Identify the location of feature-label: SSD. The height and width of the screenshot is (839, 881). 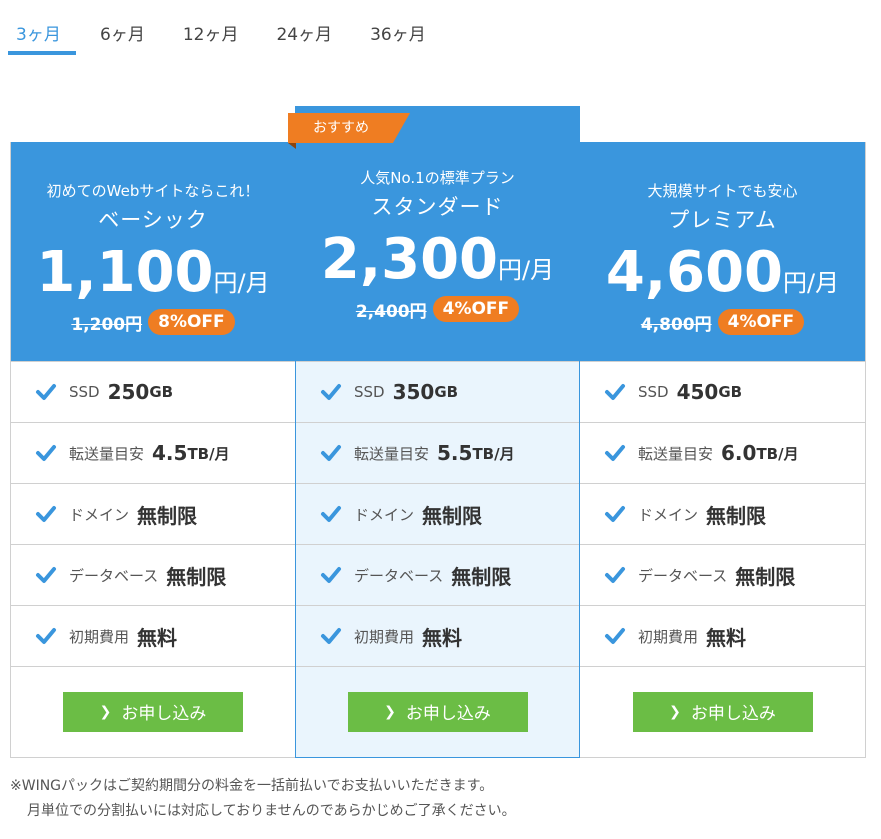
(653, 392).